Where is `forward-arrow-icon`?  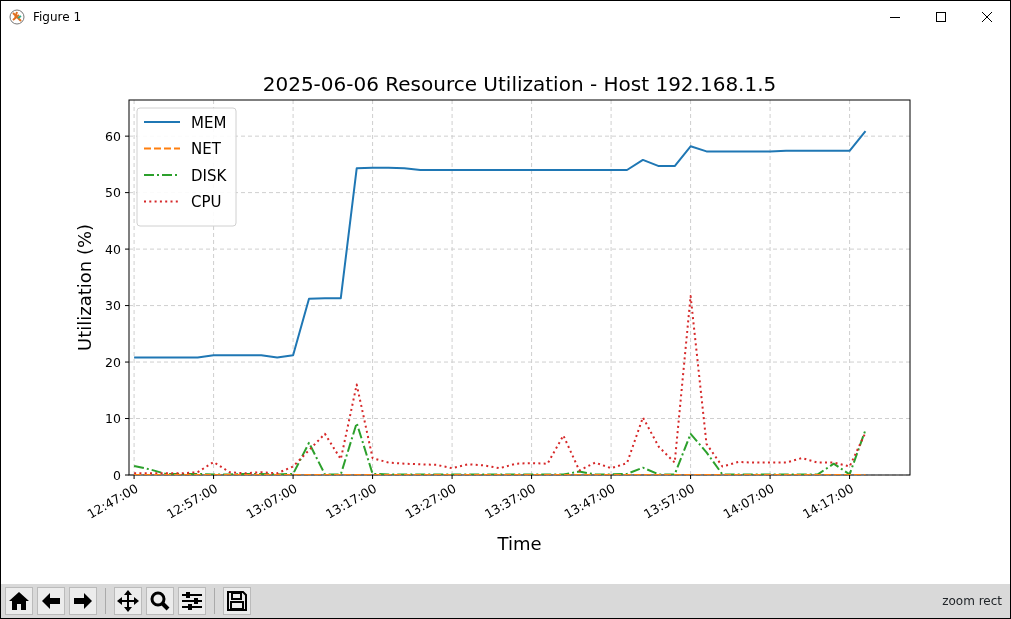 forward-arrow-icon is located at coordinates (83, 601).